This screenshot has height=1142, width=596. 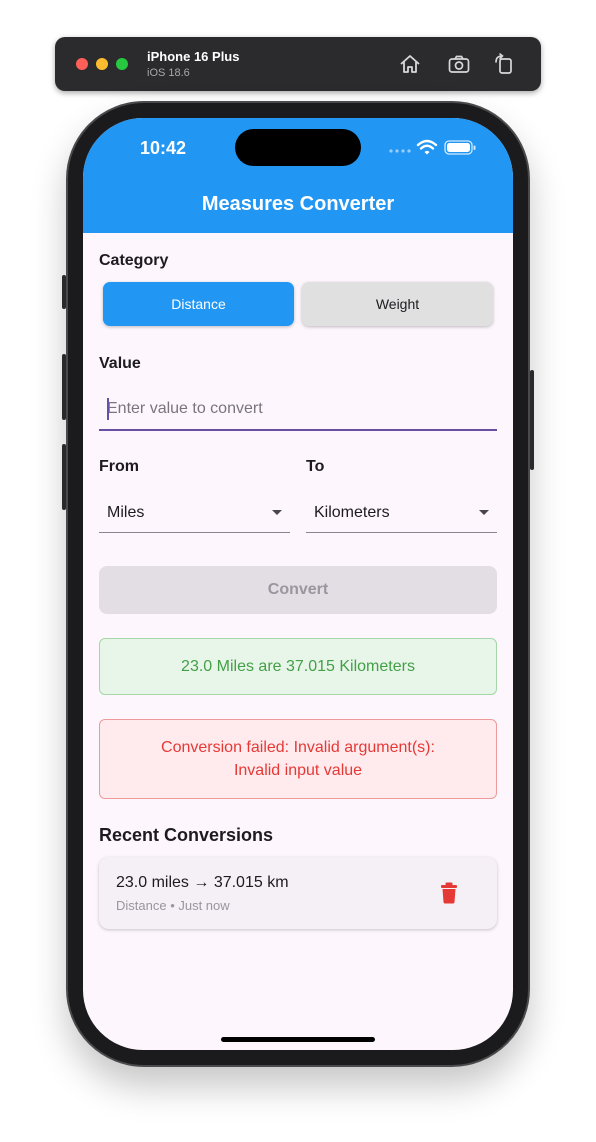 I want to click on value-label: Value, so click(x=120, y=363).